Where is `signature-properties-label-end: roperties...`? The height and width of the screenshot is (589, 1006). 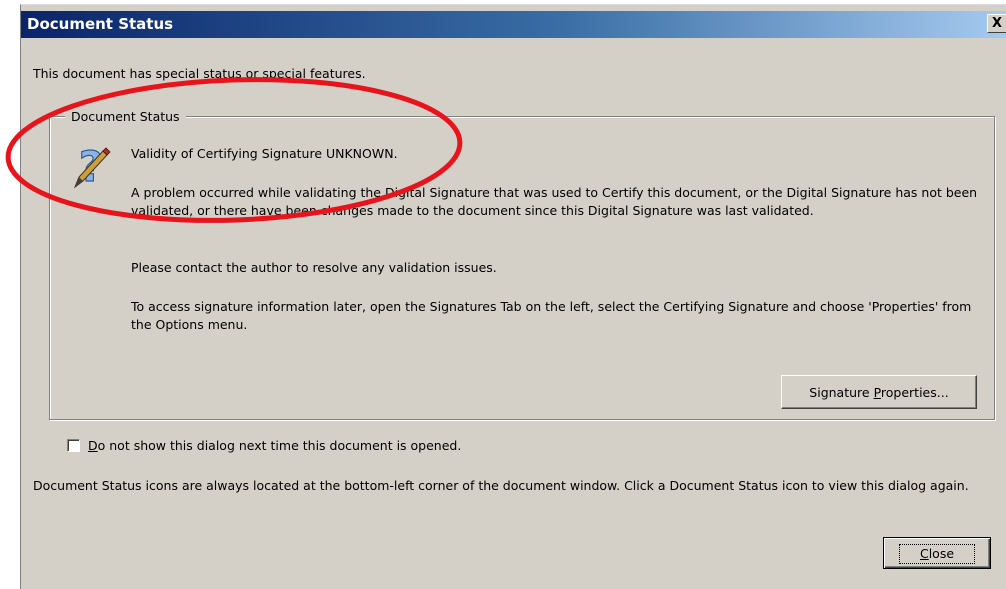
signature-properties-label-end: roperties... is located at coordinates (914, 392).